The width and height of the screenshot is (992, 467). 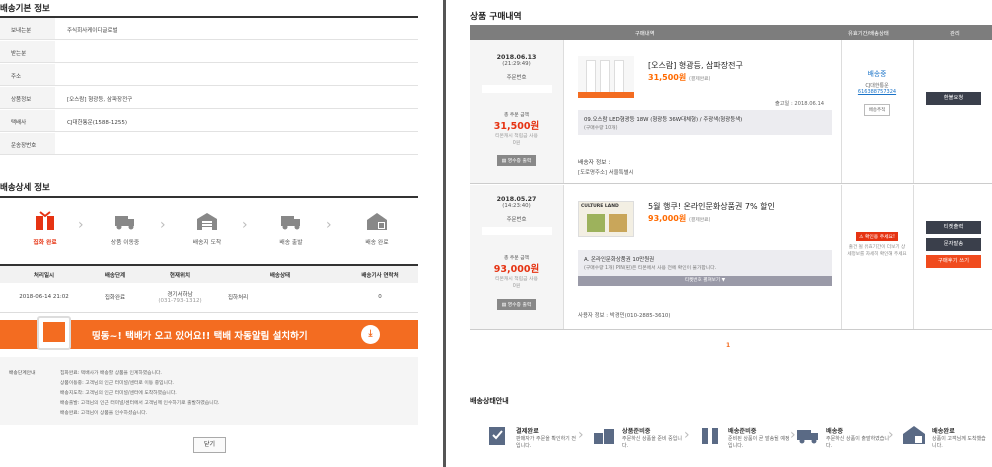 What do you see at coordinates (856, 442) in the screenshot?
I see `guide-step-shipping: 배송중 주문하신 상품이 출발하였습니다. ›` at bounding box center [856, 442].